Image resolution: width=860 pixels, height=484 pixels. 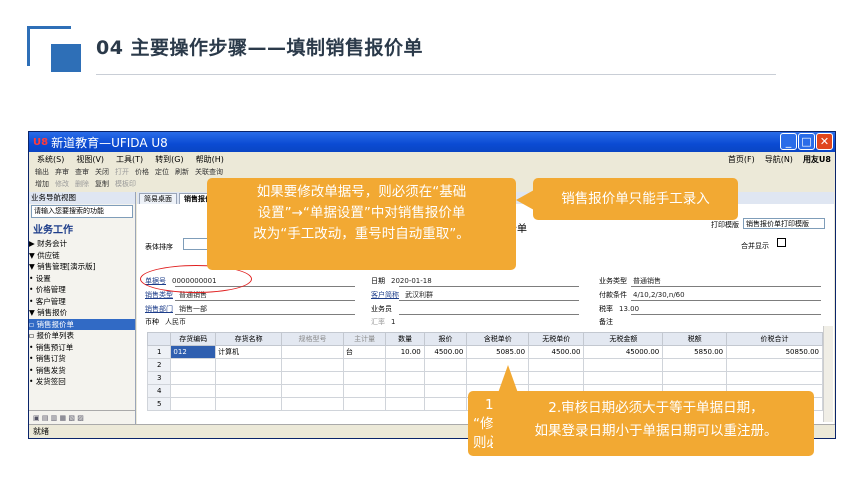 I want to click on grid-header-qty: 数量, so click(x=405, y=339).